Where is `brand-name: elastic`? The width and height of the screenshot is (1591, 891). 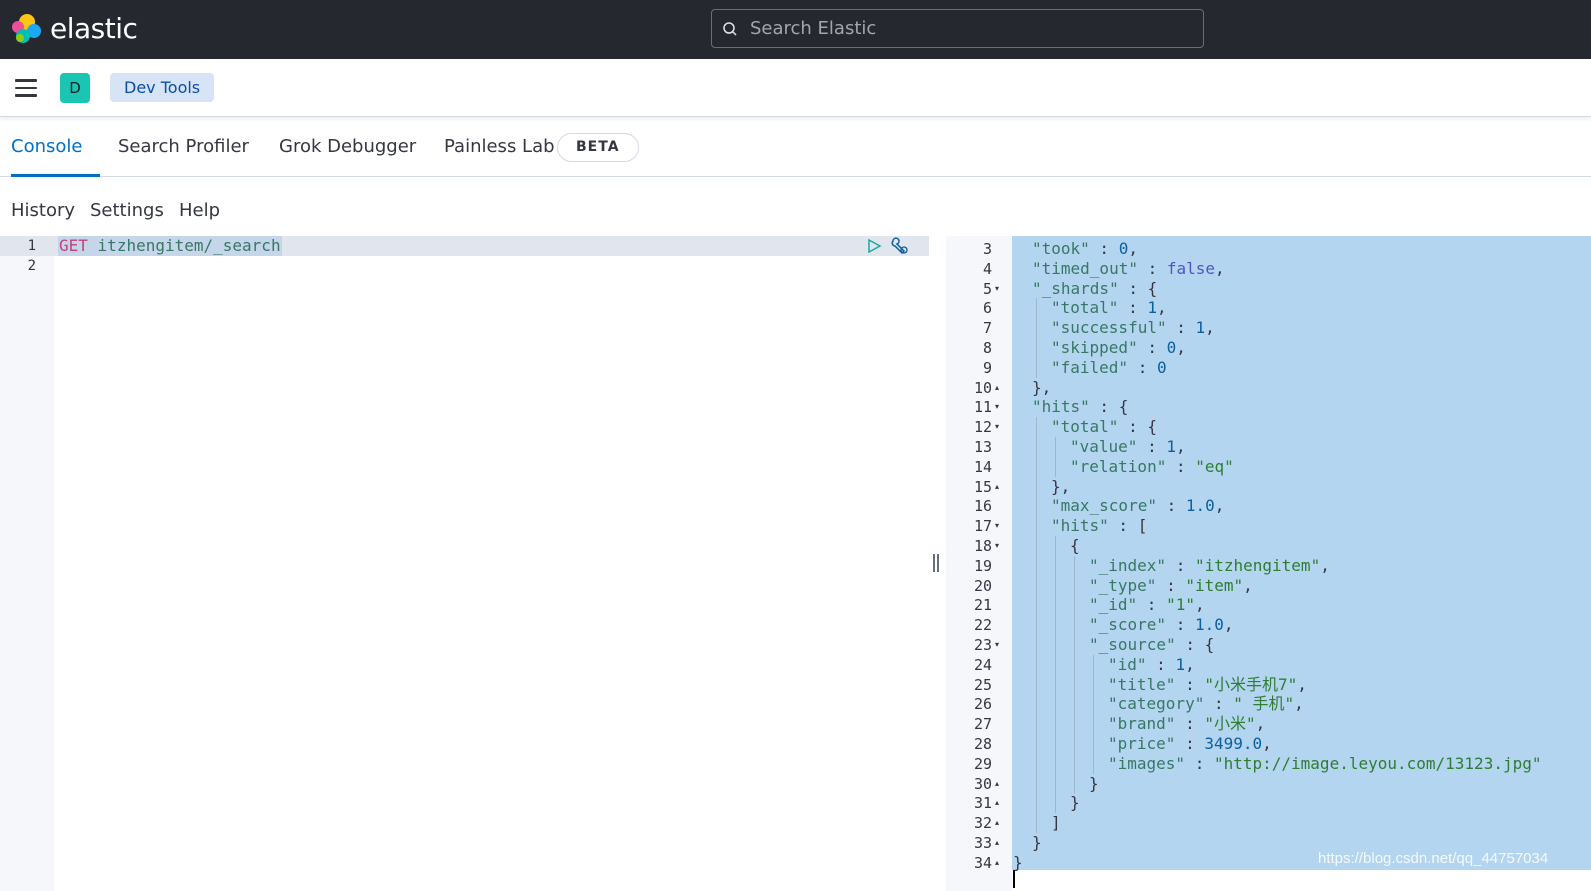
brand-name: elastic is located at coordinates (94, 28).